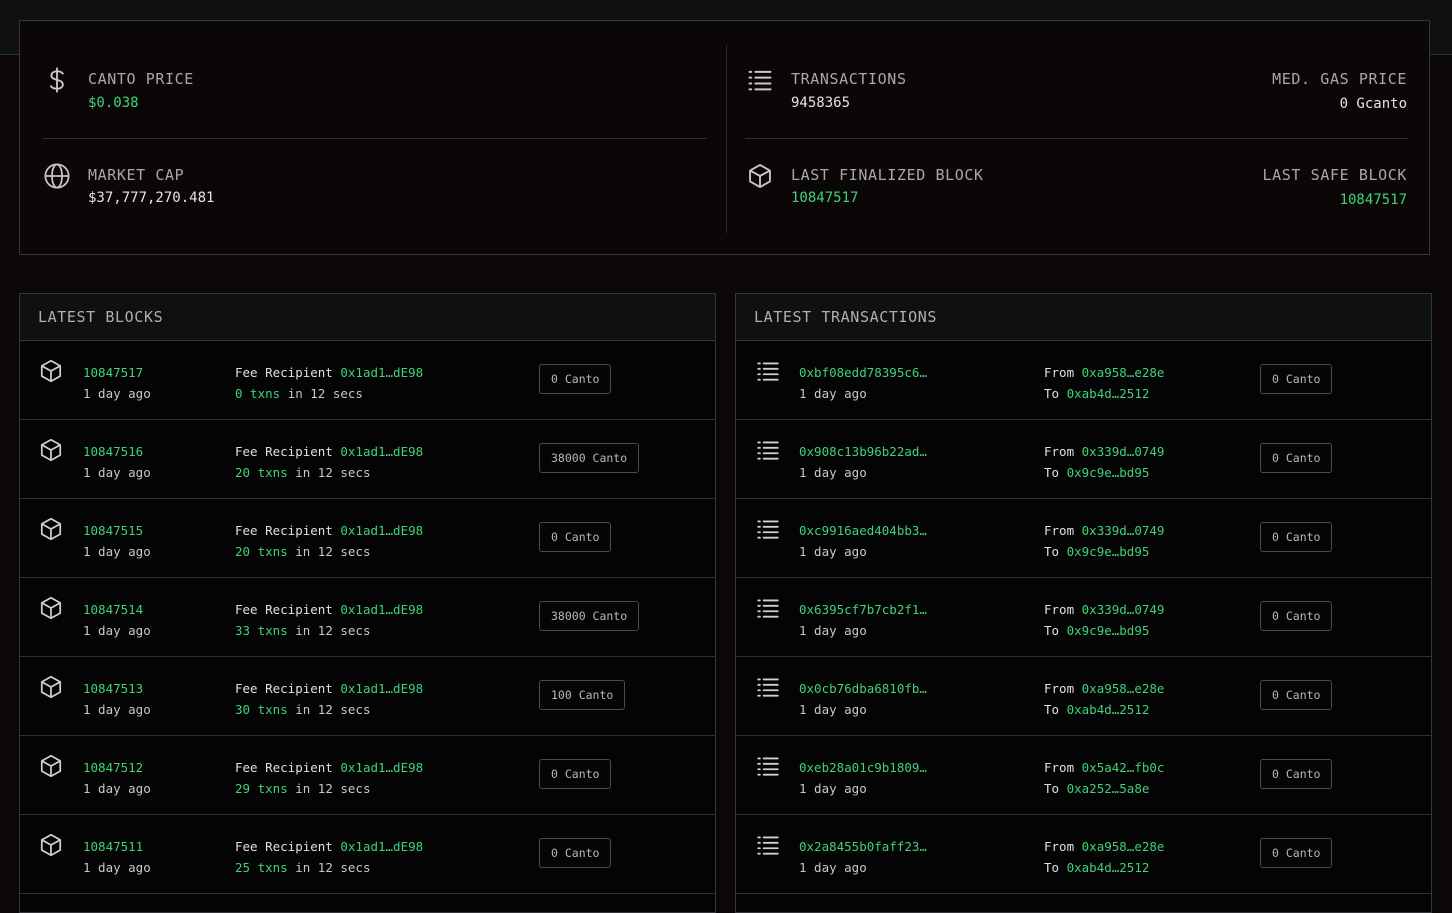  What do you see at coordinates (117, 372) in the screenshot?
I see `block-number-link: 10847517` at bounding box center [117, 372].